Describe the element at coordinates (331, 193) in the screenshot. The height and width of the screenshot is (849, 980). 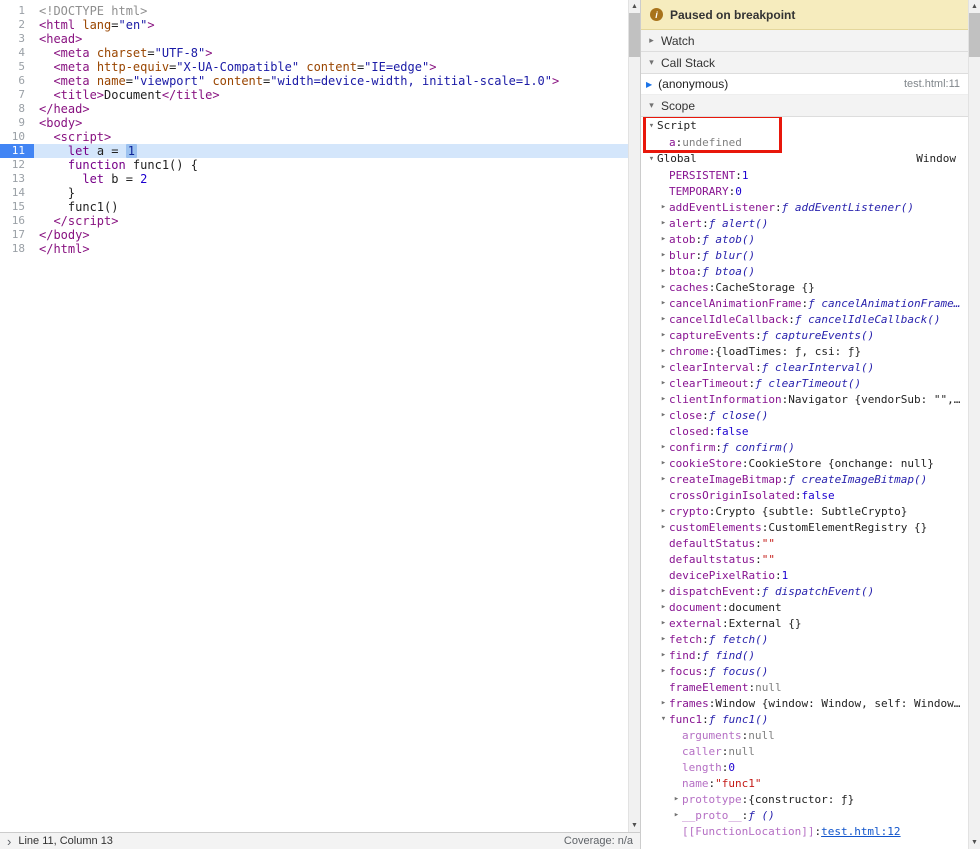
I see `code-line-text: }` at that location.